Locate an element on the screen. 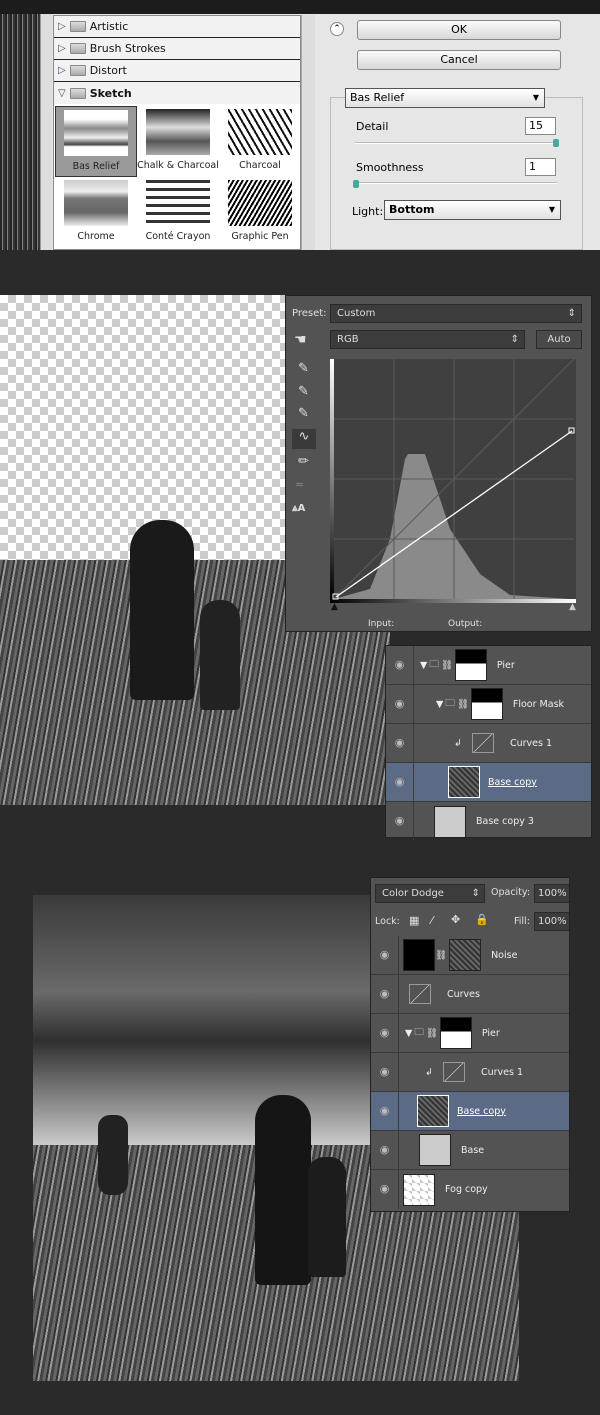 This screenshot has height=1415, width=600. blend-mode-select: Color Dodge ⇕ is located at coordinates (430, 893).